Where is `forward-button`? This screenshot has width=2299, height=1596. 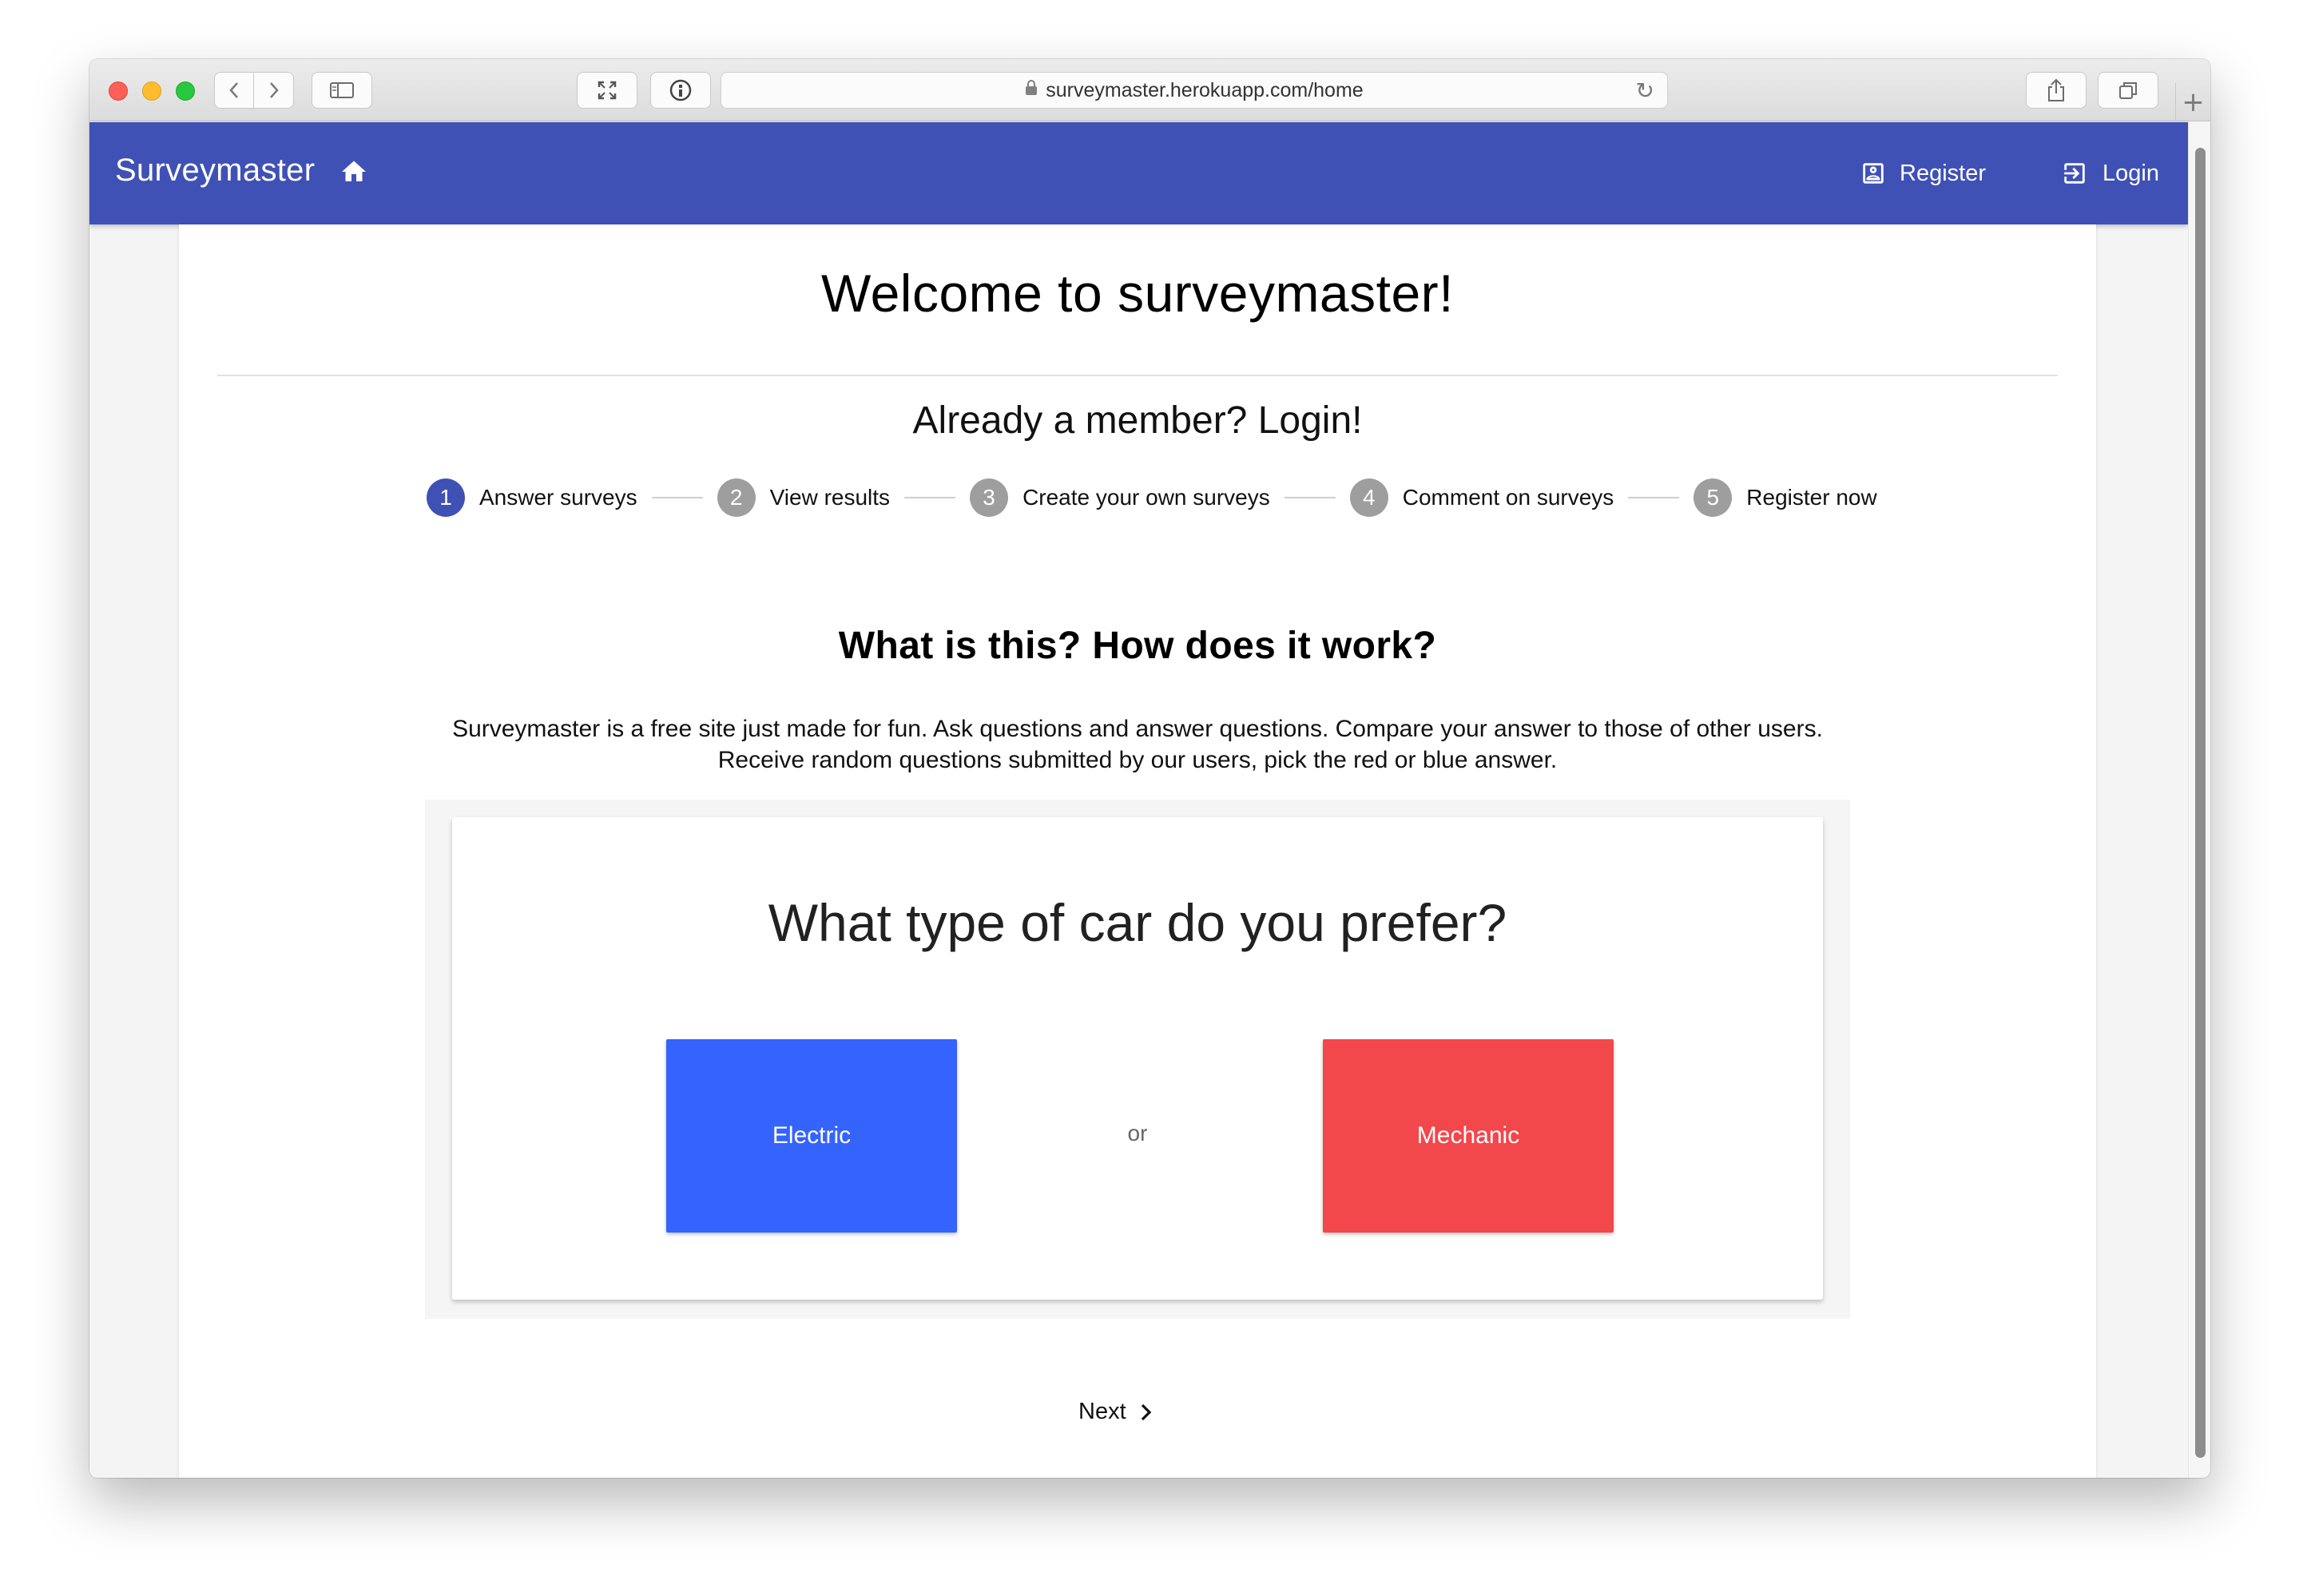
forward-button is located at coordinates (274, 90).